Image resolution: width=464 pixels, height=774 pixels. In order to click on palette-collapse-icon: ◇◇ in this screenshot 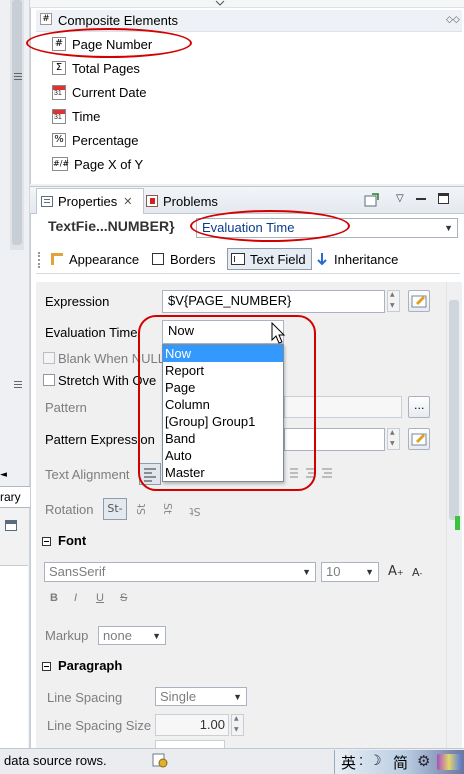, I will do `click(453, 20)`.